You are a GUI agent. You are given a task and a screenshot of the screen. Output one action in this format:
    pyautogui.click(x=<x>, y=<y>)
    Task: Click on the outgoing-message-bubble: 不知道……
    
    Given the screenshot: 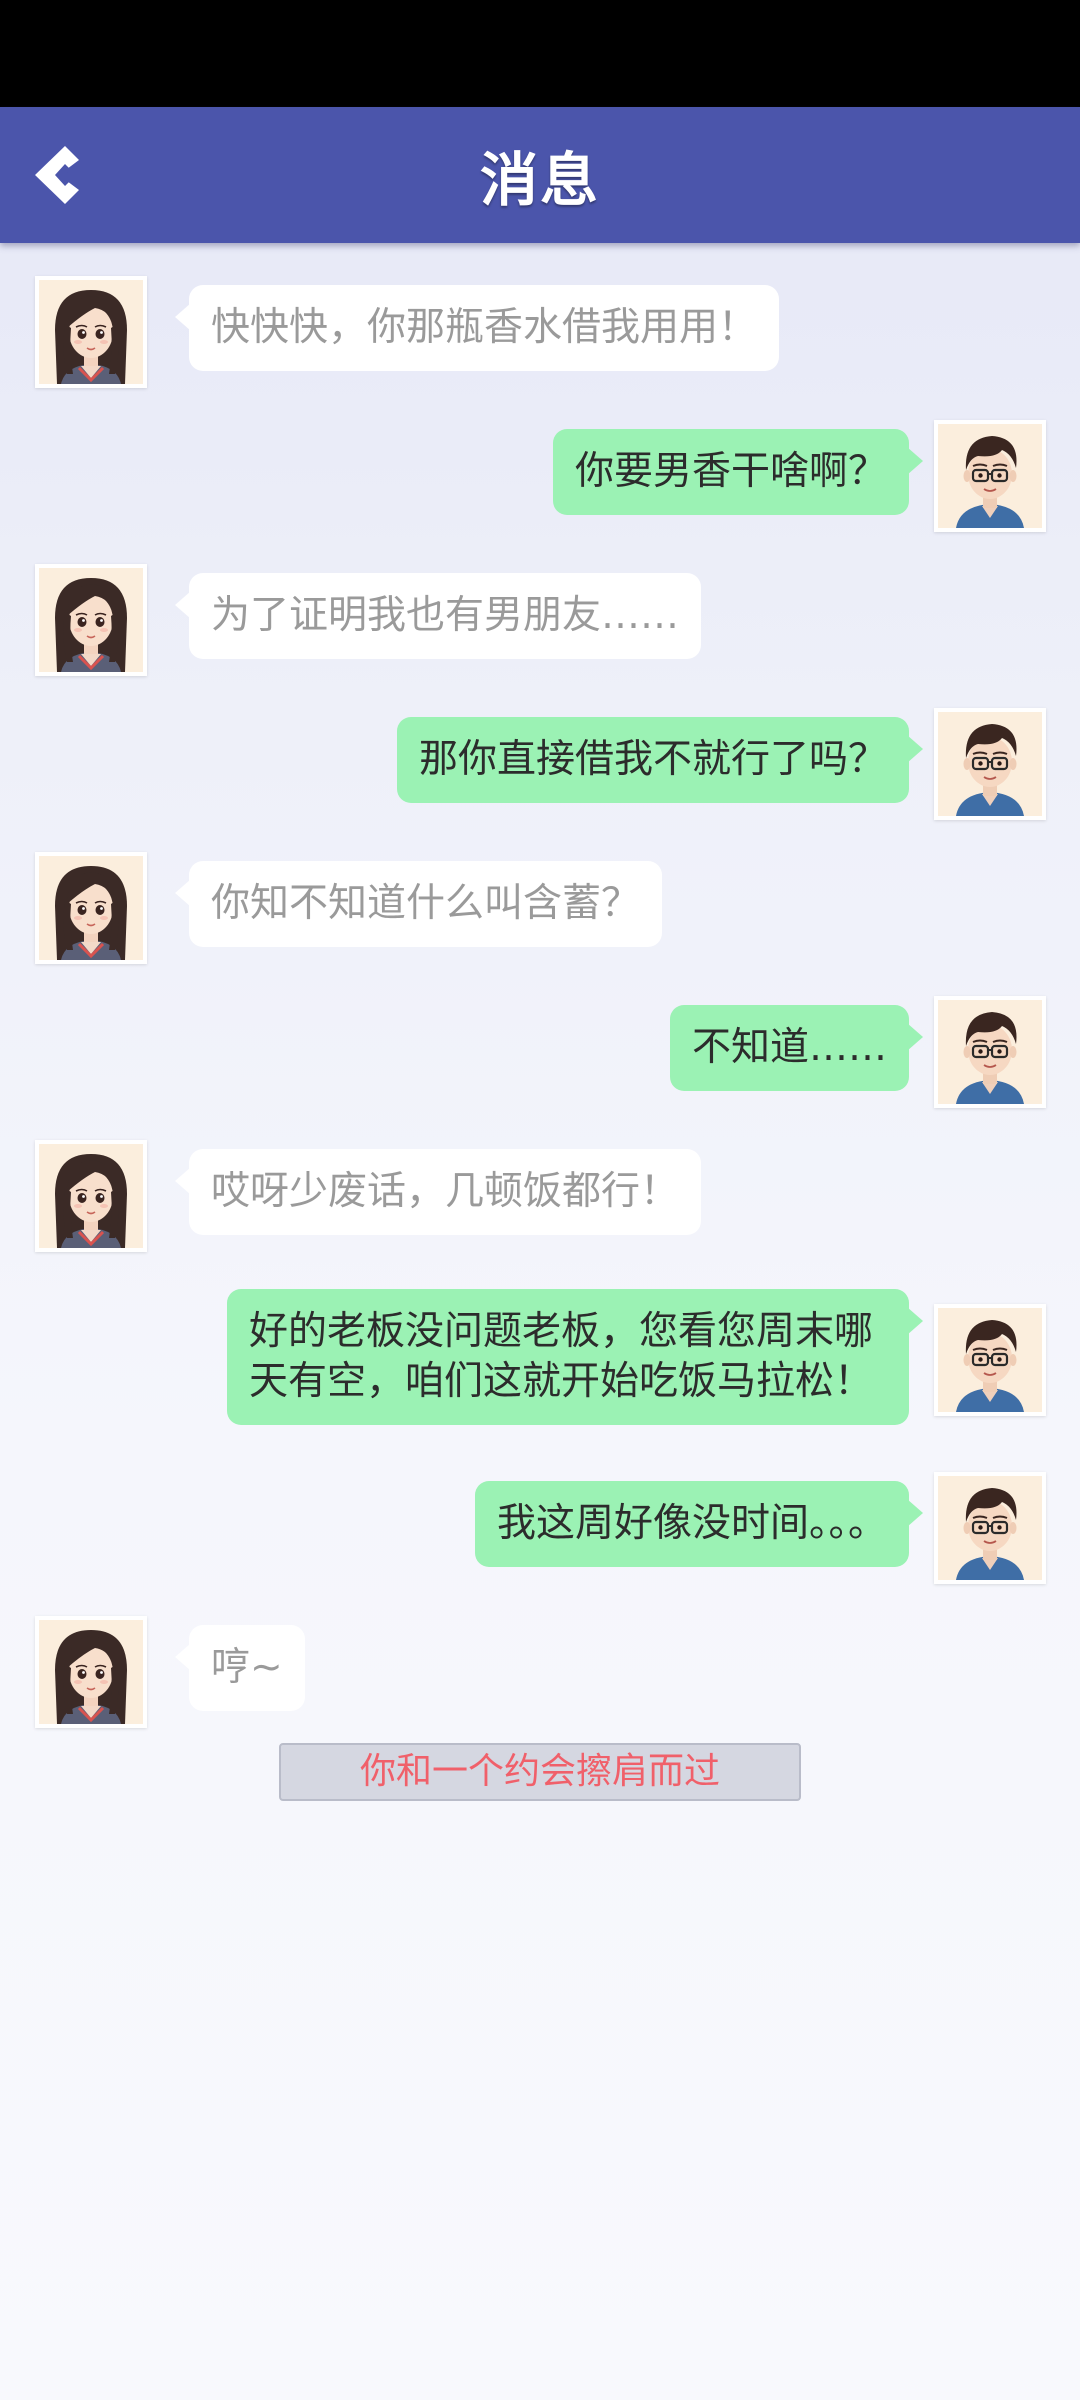 What is the action you would take?
    pyautogui.click(x=796, y=1048)
    